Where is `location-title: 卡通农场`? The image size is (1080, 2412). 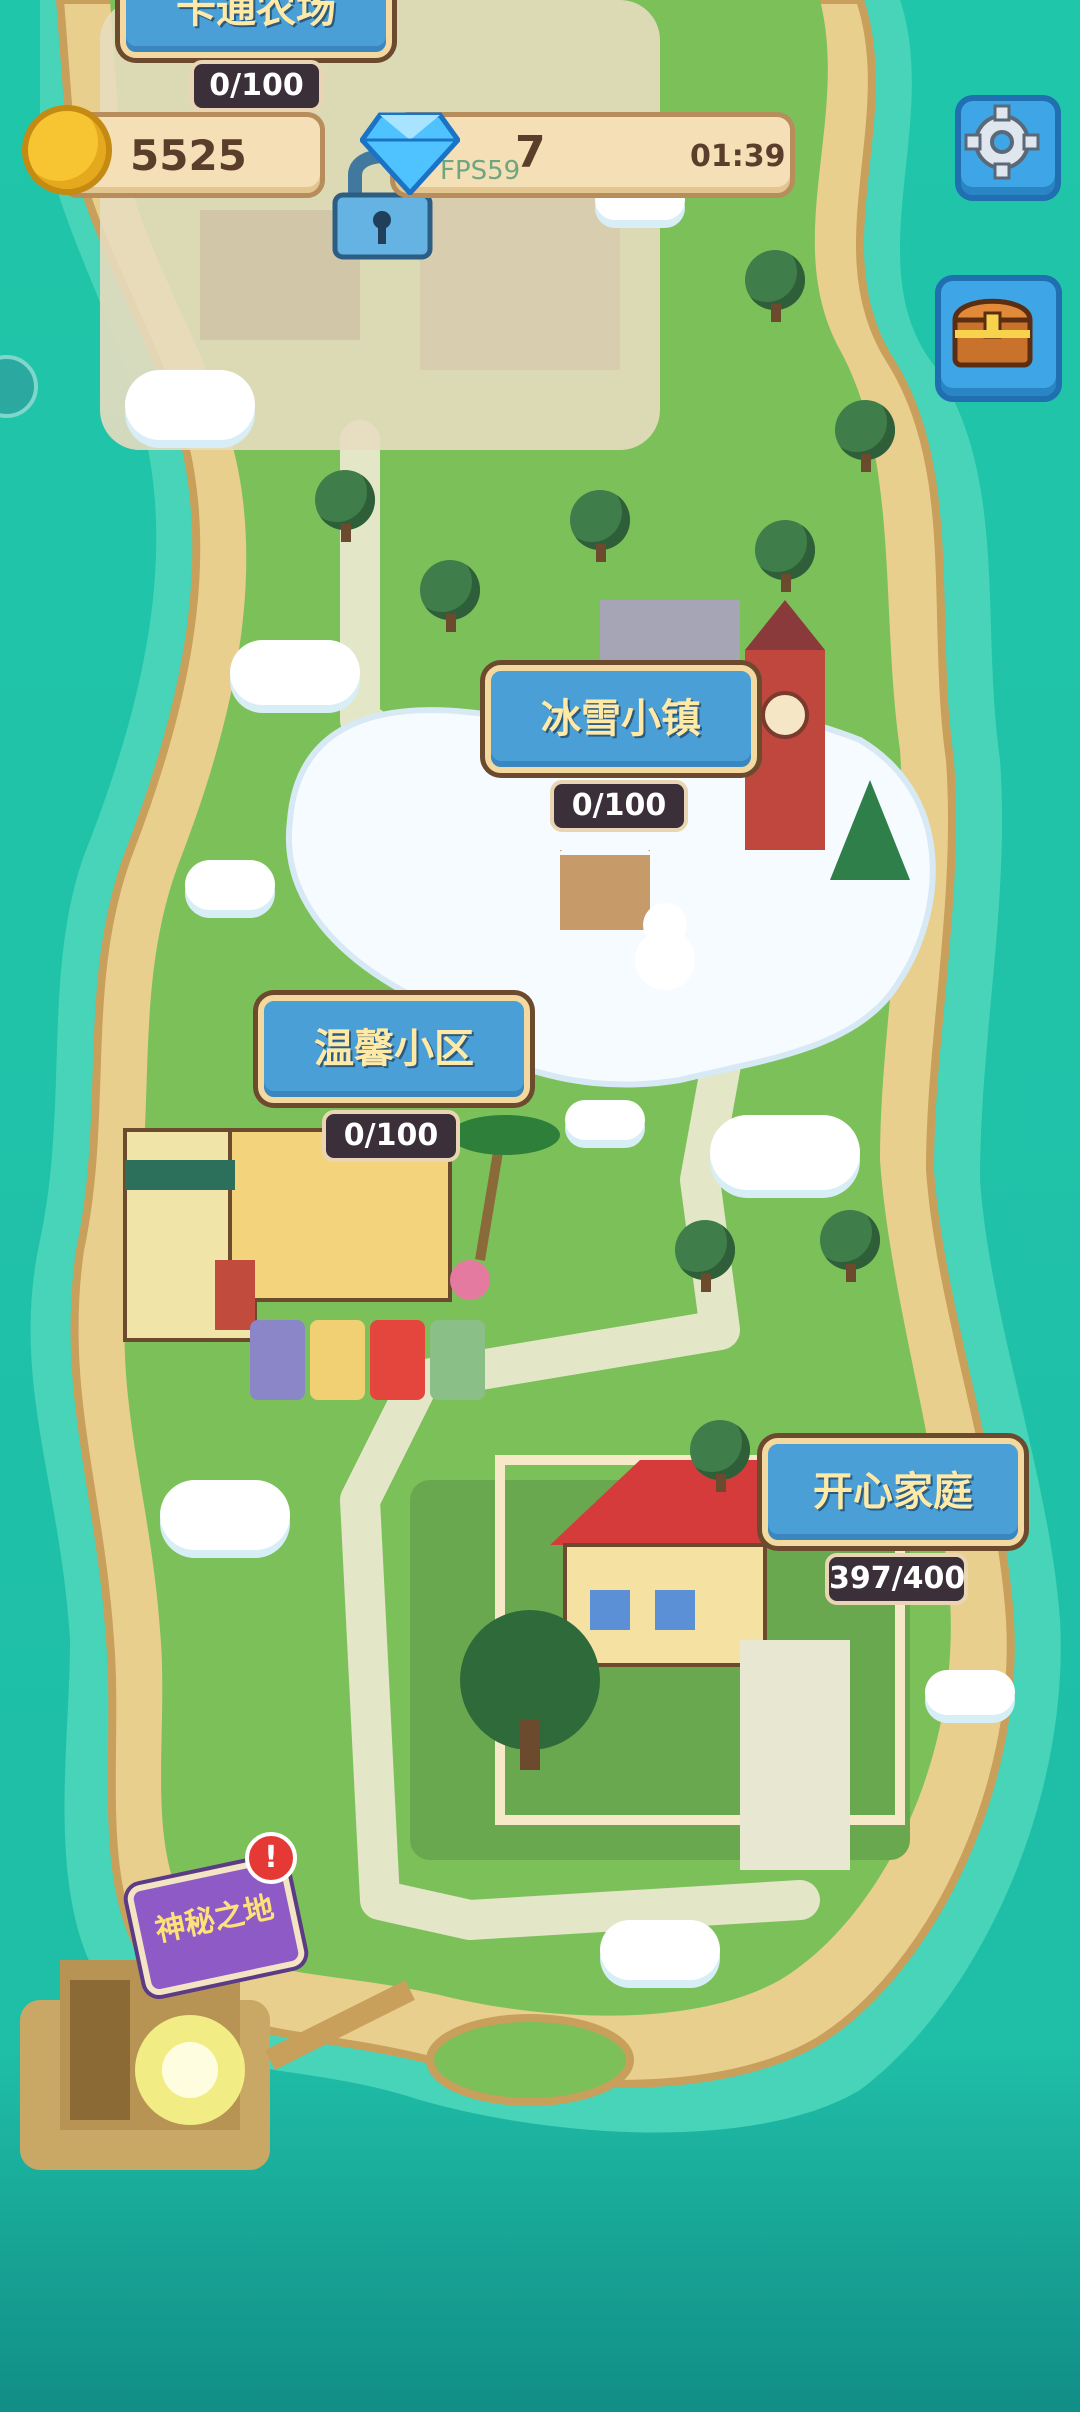 location-title: 卡通农场 is located at coordinates (256, 16).